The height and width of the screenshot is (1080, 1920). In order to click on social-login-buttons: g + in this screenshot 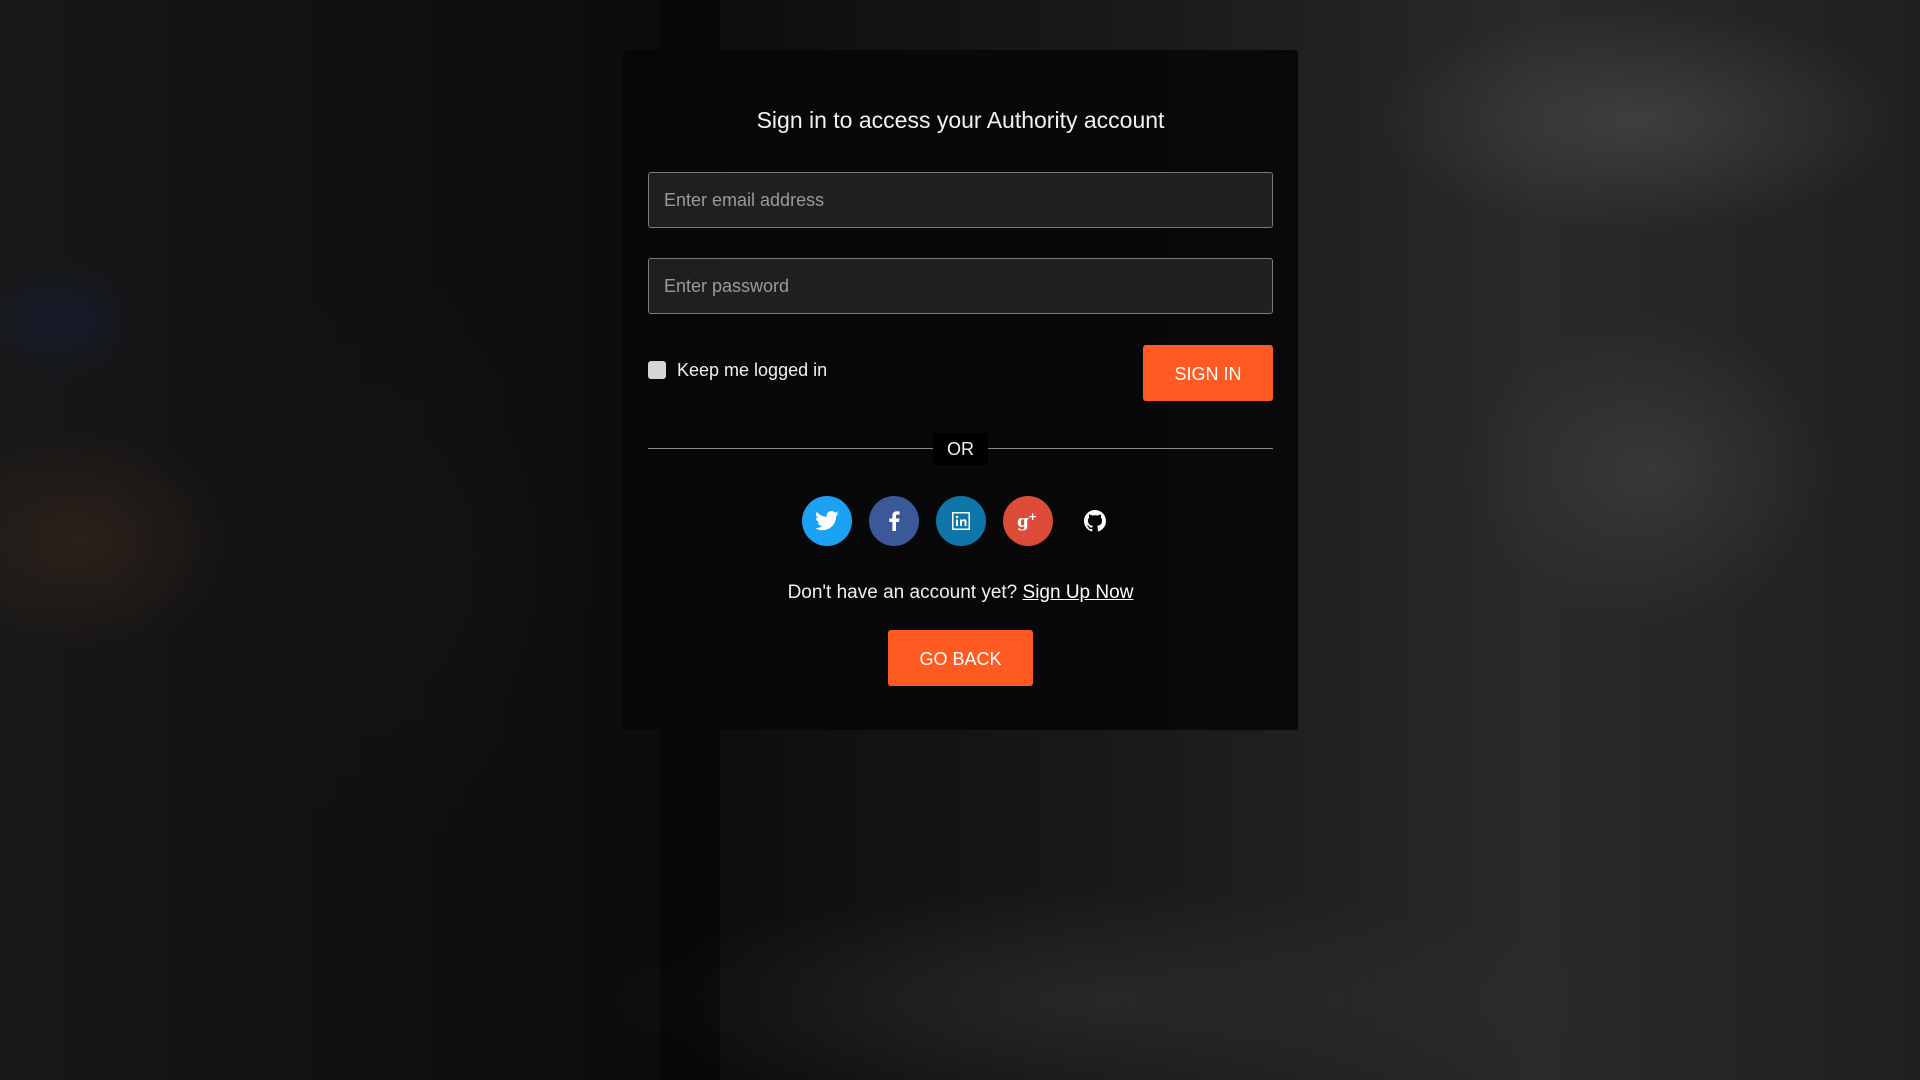, I will do `click(960, 521)`.